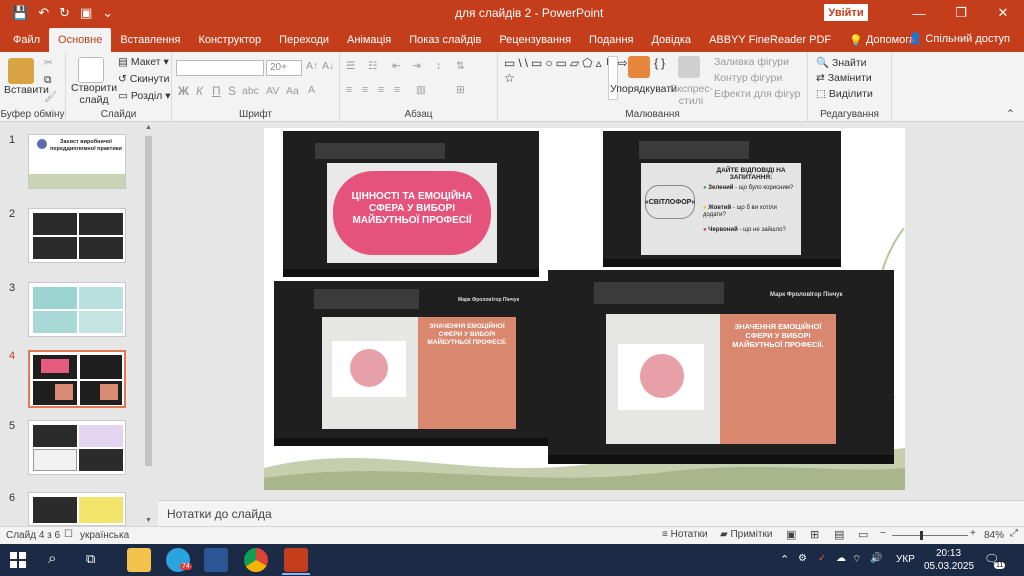 This screenshot has height=576, width=1024. What do you see at coordinates (70, 380) in the screenshot?
I see `thumbnail-4: 4` at bounding box center [70, 380].